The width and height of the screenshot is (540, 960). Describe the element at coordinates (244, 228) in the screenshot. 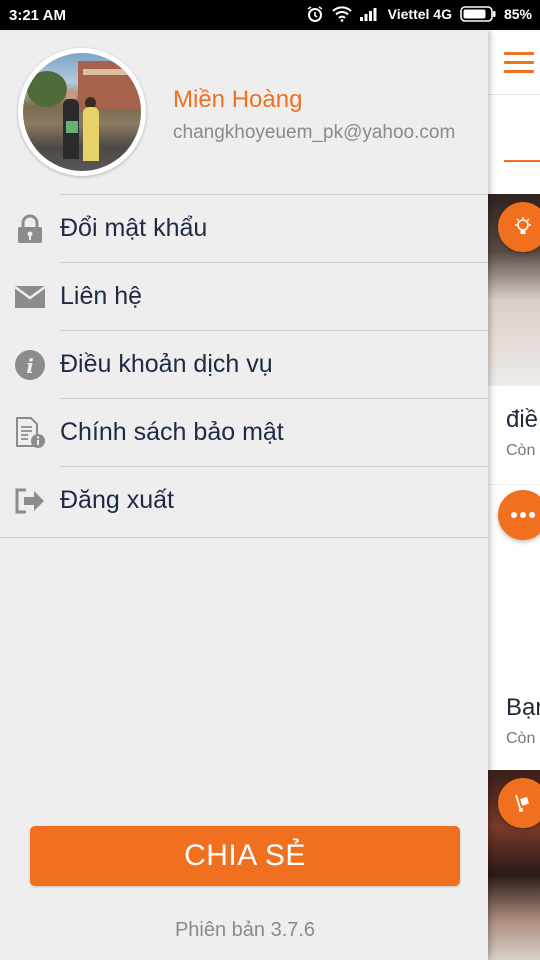

I see `menu-item-change-password: Đổi mật khẩu` at that location.